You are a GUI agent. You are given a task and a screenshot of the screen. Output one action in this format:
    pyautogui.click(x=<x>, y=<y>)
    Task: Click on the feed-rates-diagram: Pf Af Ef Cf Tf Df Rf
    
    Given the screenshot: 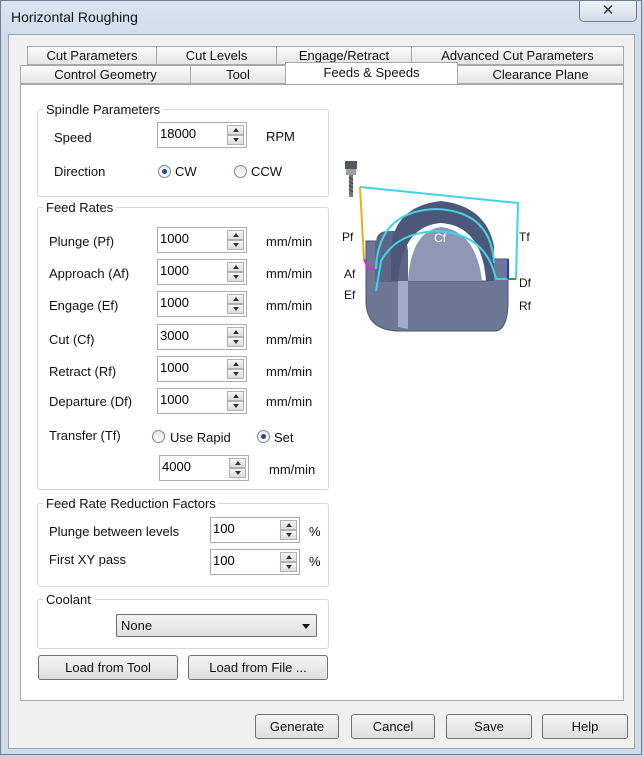 What is the action you would take?
    pyautogui.click(x=437, y=246)
    